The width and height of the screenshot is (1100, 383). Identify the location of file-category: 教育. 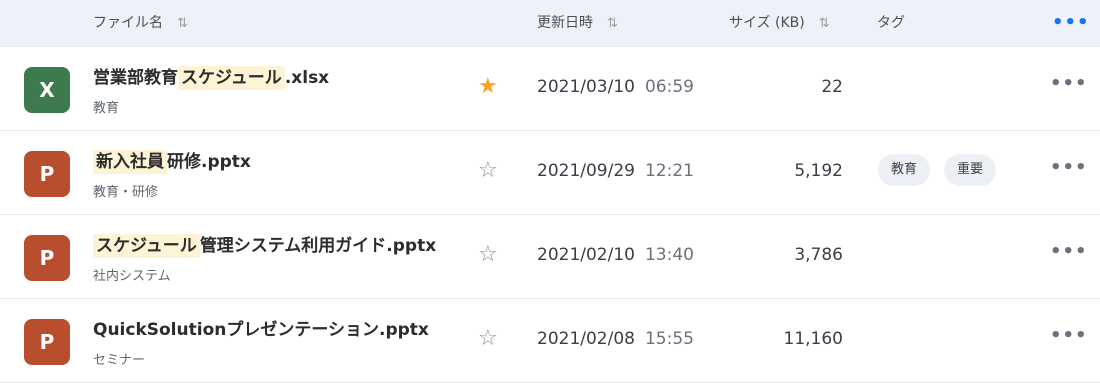
(106, 108).